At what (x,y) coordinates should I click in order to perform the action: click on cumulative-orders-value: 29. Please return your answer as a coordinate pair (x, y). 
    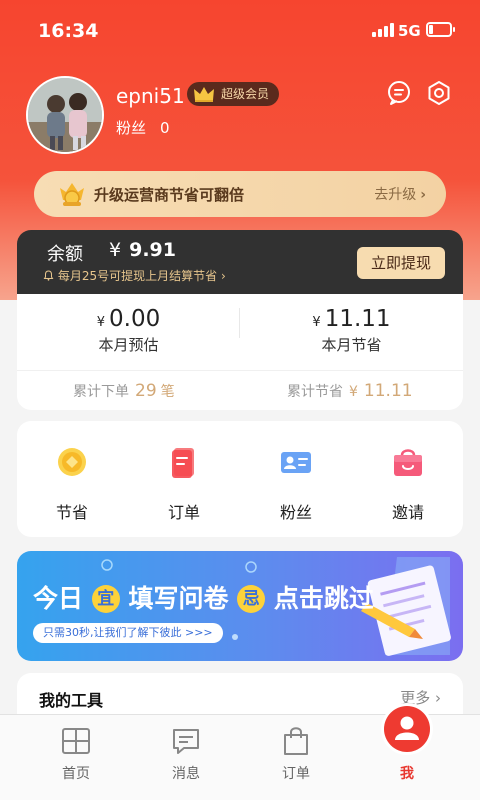
    Looking at the image, I should click on (146, 391).